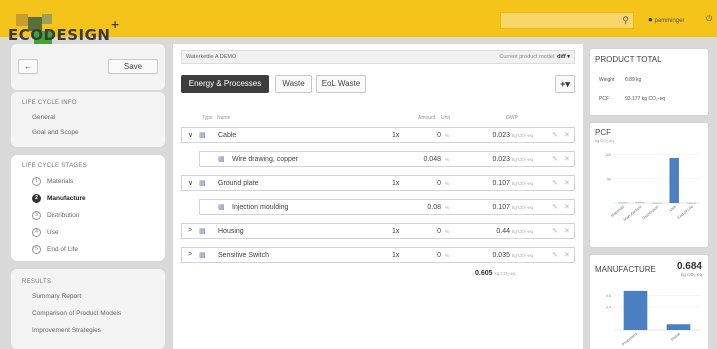  I want to click on row-name: Injection moulding, so click(260, 207).